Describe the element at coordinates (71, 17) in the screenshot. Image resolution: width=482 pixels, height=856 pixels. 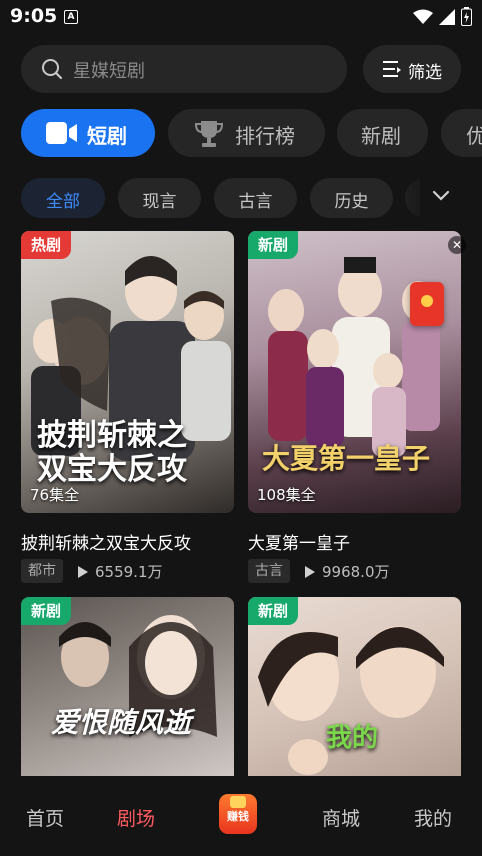
I see `notification-a-icon: A` at that location.